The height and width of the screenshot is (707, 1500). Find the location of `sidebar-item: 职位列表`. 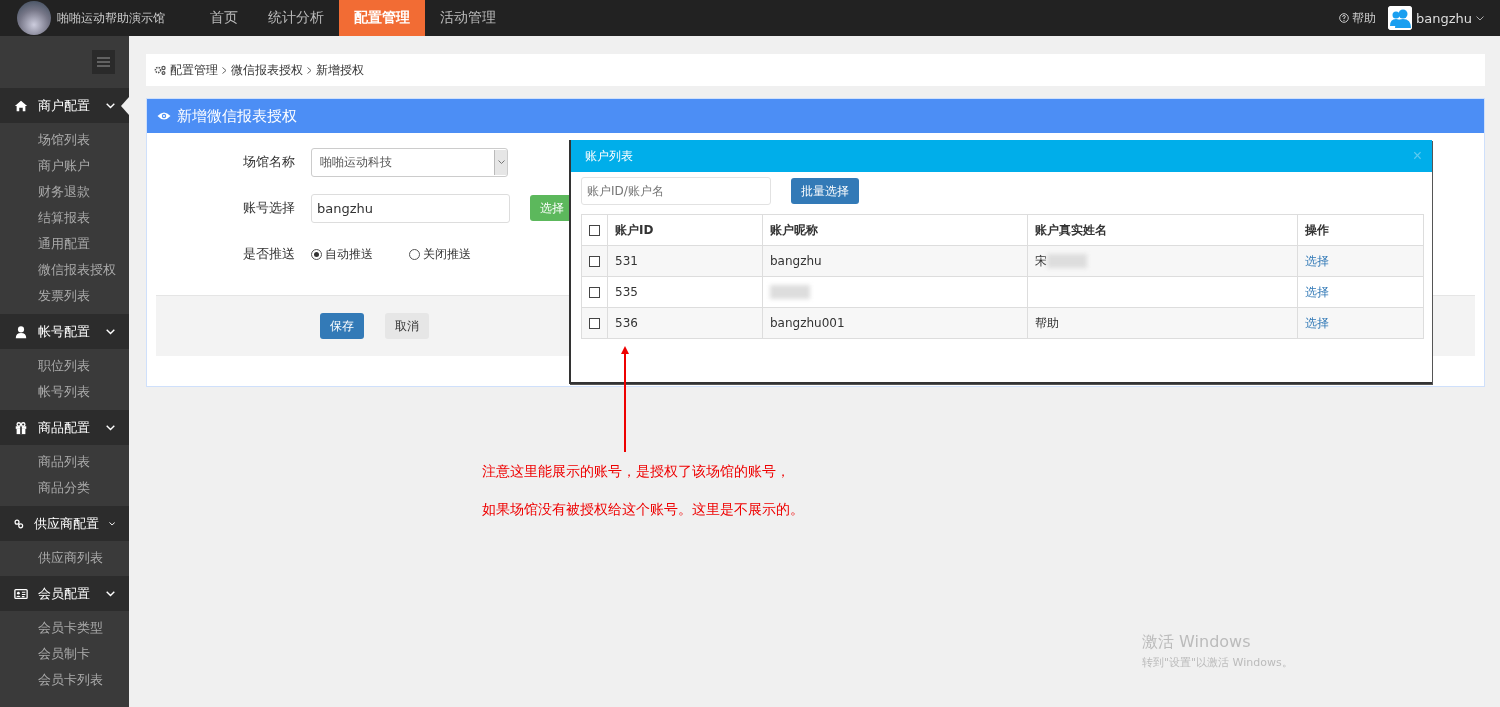

sidebar-item: 职位列表 is located at coordinates (64, 366).